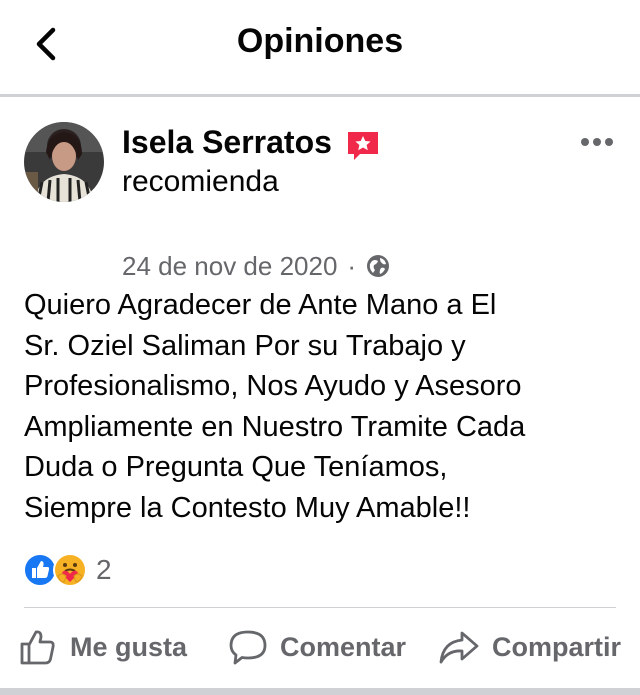 Image resolution: width=640 pixels, height=695 pixels. What do you see at coordinates (229, 266) in the screenshot?
I see `post-date: 24 de nov de 2020` at bounding box center [229, 266].